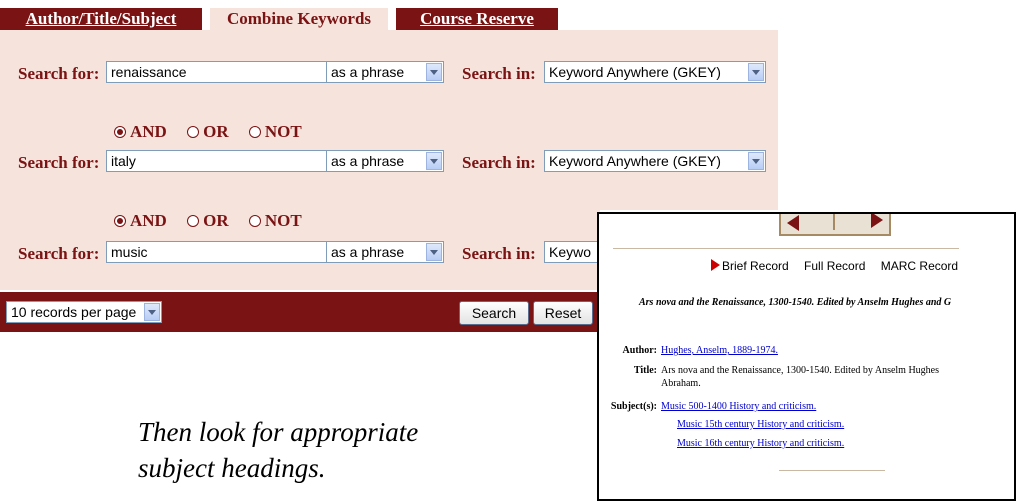  Describe the element at coordinates (570, 252) in the screenshot. I see `search-in-value: Keywo` at that location.